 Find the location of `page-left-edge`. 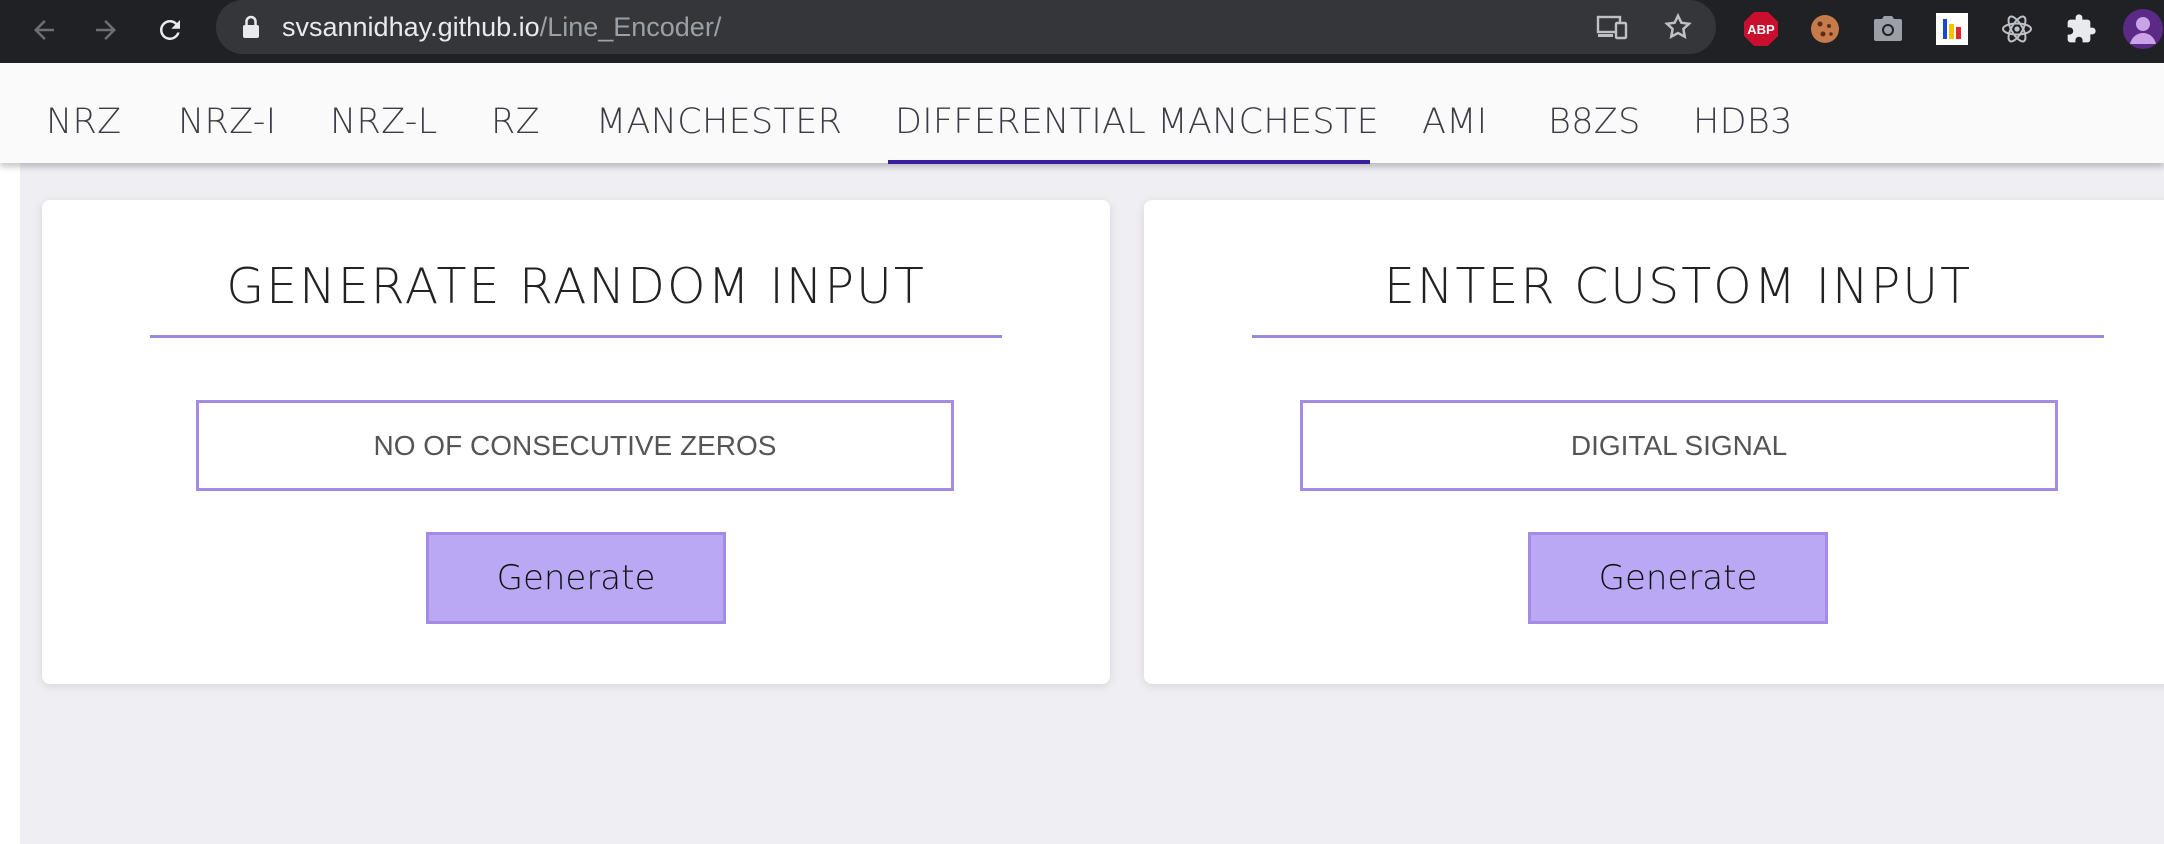

page-left-edge is located at coordinates (10, 503).